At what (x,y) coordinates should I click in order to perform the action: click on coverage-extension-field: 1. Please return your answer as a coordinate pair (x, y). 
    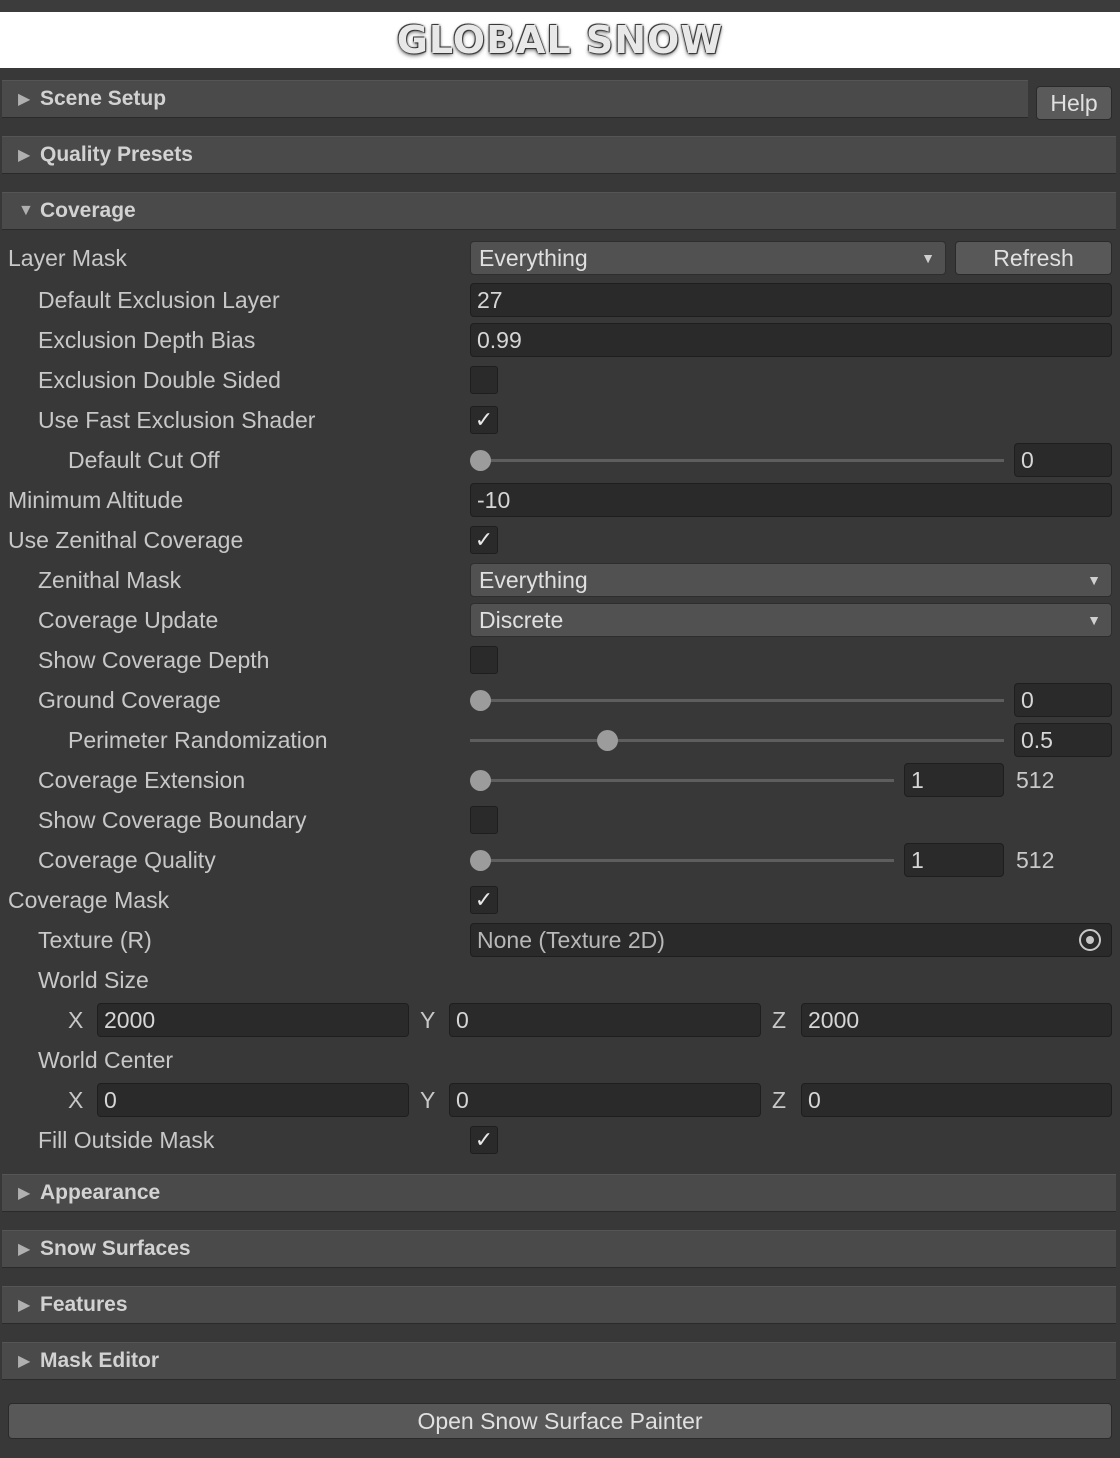
    Looking at the image, I should click on (954, 780).